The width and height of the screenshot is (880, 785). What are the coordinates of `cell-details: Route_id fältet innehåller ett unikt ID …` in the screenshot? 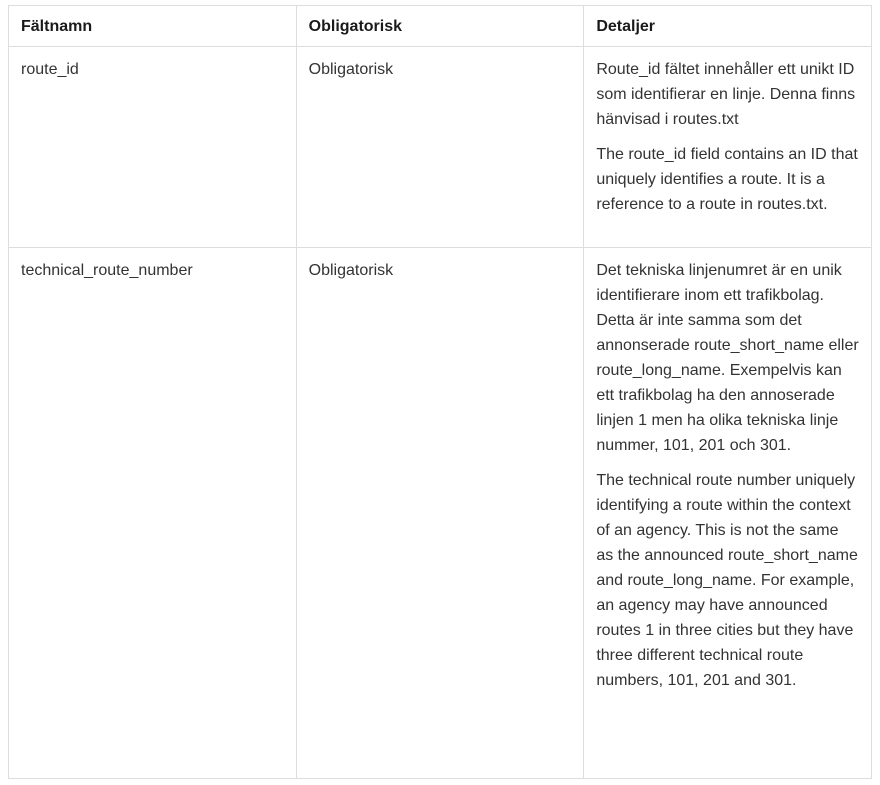 It's located at (727, 147).